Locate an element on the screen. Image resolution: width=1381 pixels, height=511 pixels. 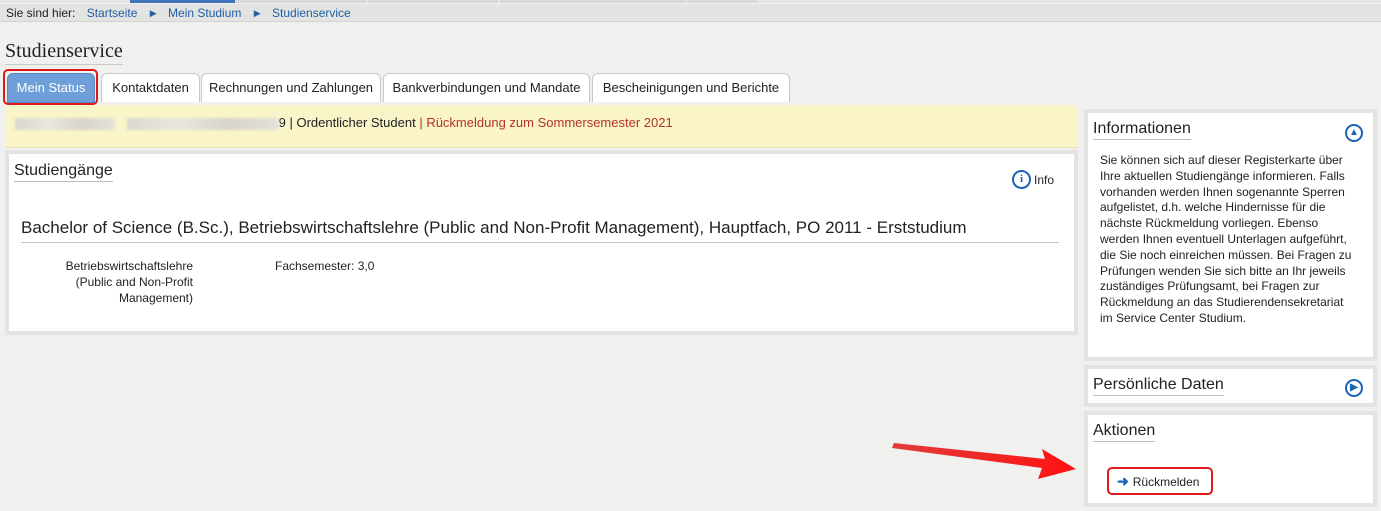
student-id-suffix: 9 is located at coordinates (282, 122).